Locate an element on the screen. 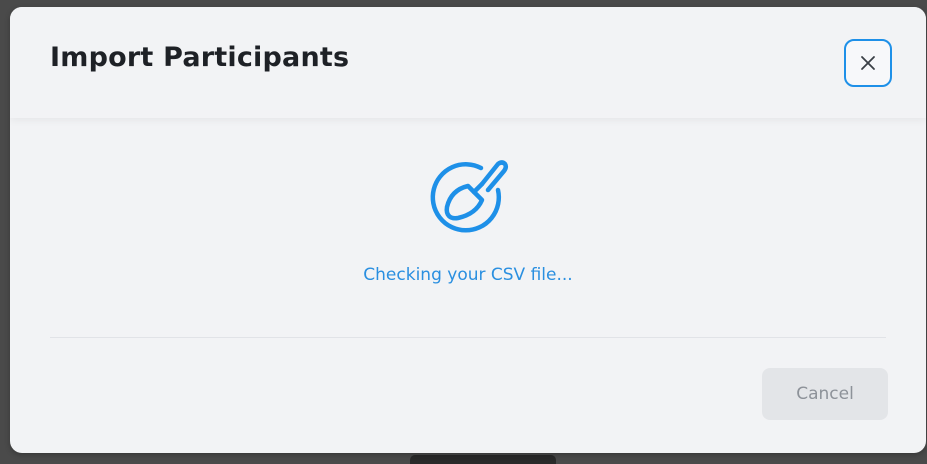 This screenshot has width=927, height=464. close-button is located at coordinates (868, 63).